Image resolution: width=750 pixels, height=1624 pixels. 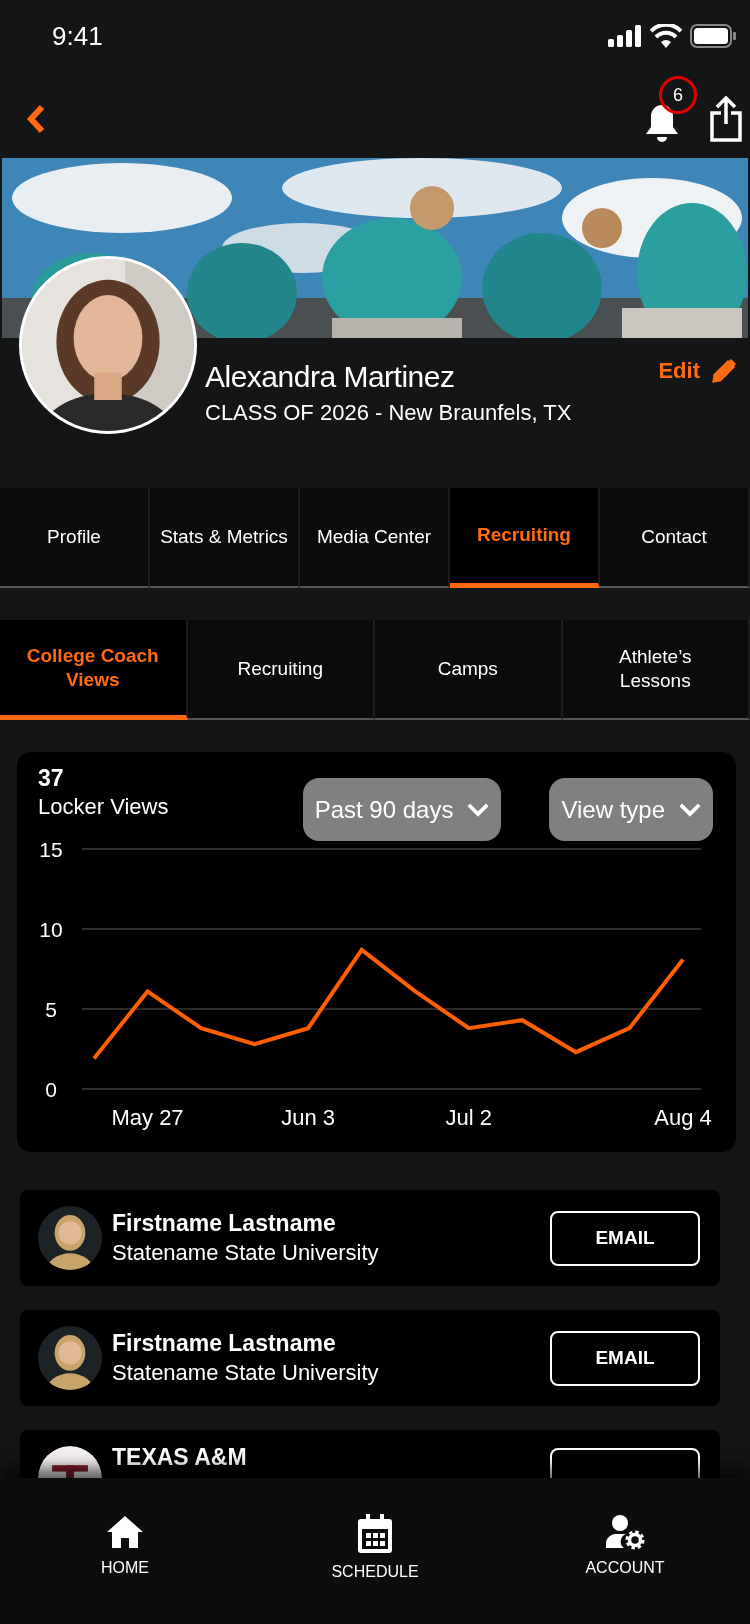 I want to click on axis-tick-label: May 27, so click(x=147, y=1117).